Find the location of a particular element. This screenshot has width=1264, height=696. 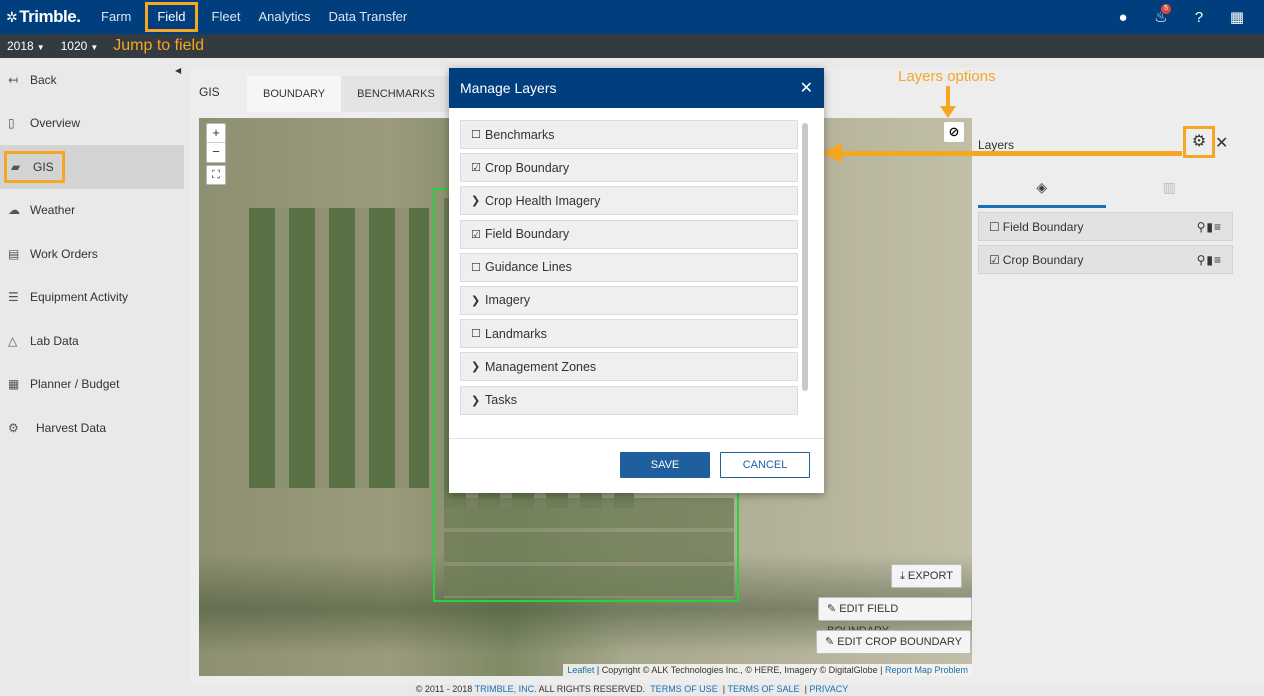

nav-fleet: Fleet is located at coordinates (226, 17).